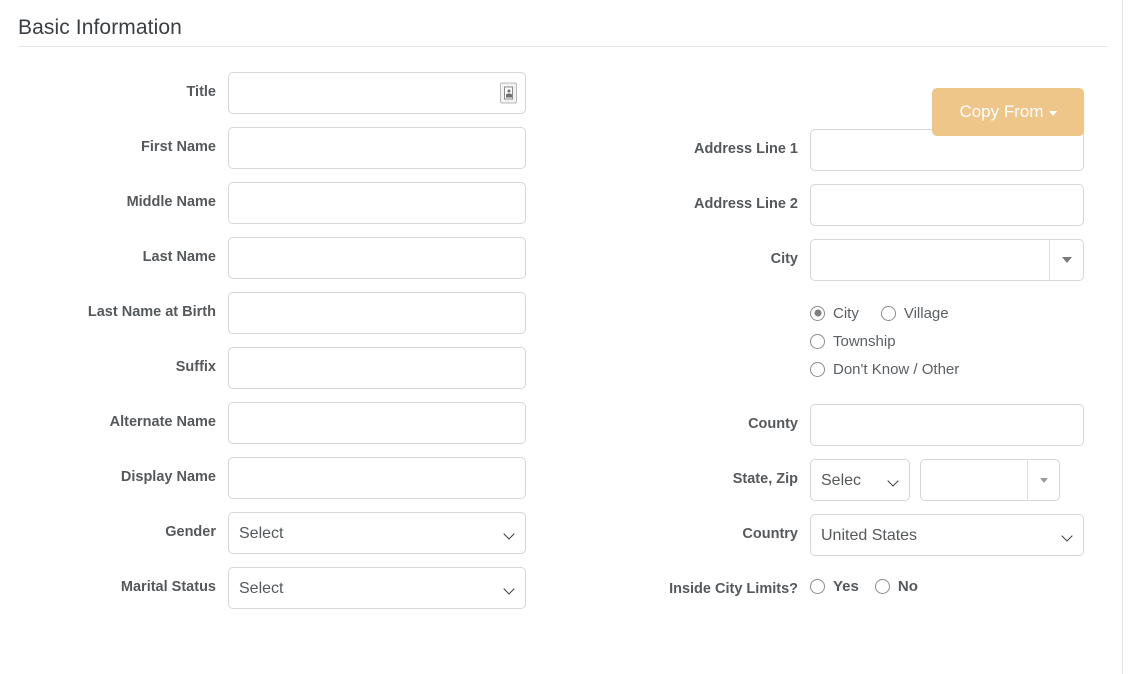 The image size is (1138, 674). I want to click on field-row-country: Country United States, so click(841, 535).